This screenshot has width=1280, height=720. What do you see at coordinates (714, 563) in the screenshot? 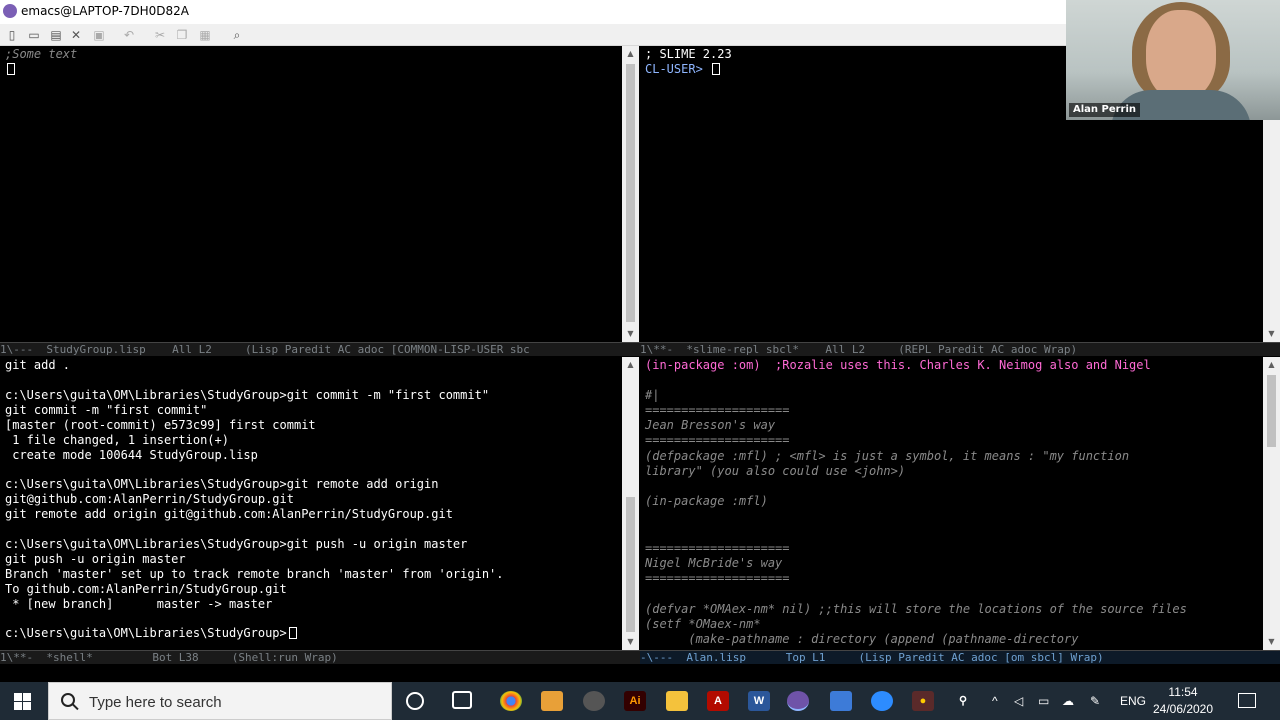
I see `code-line: Nigel McBride's way` at bounding box center [714, 563].